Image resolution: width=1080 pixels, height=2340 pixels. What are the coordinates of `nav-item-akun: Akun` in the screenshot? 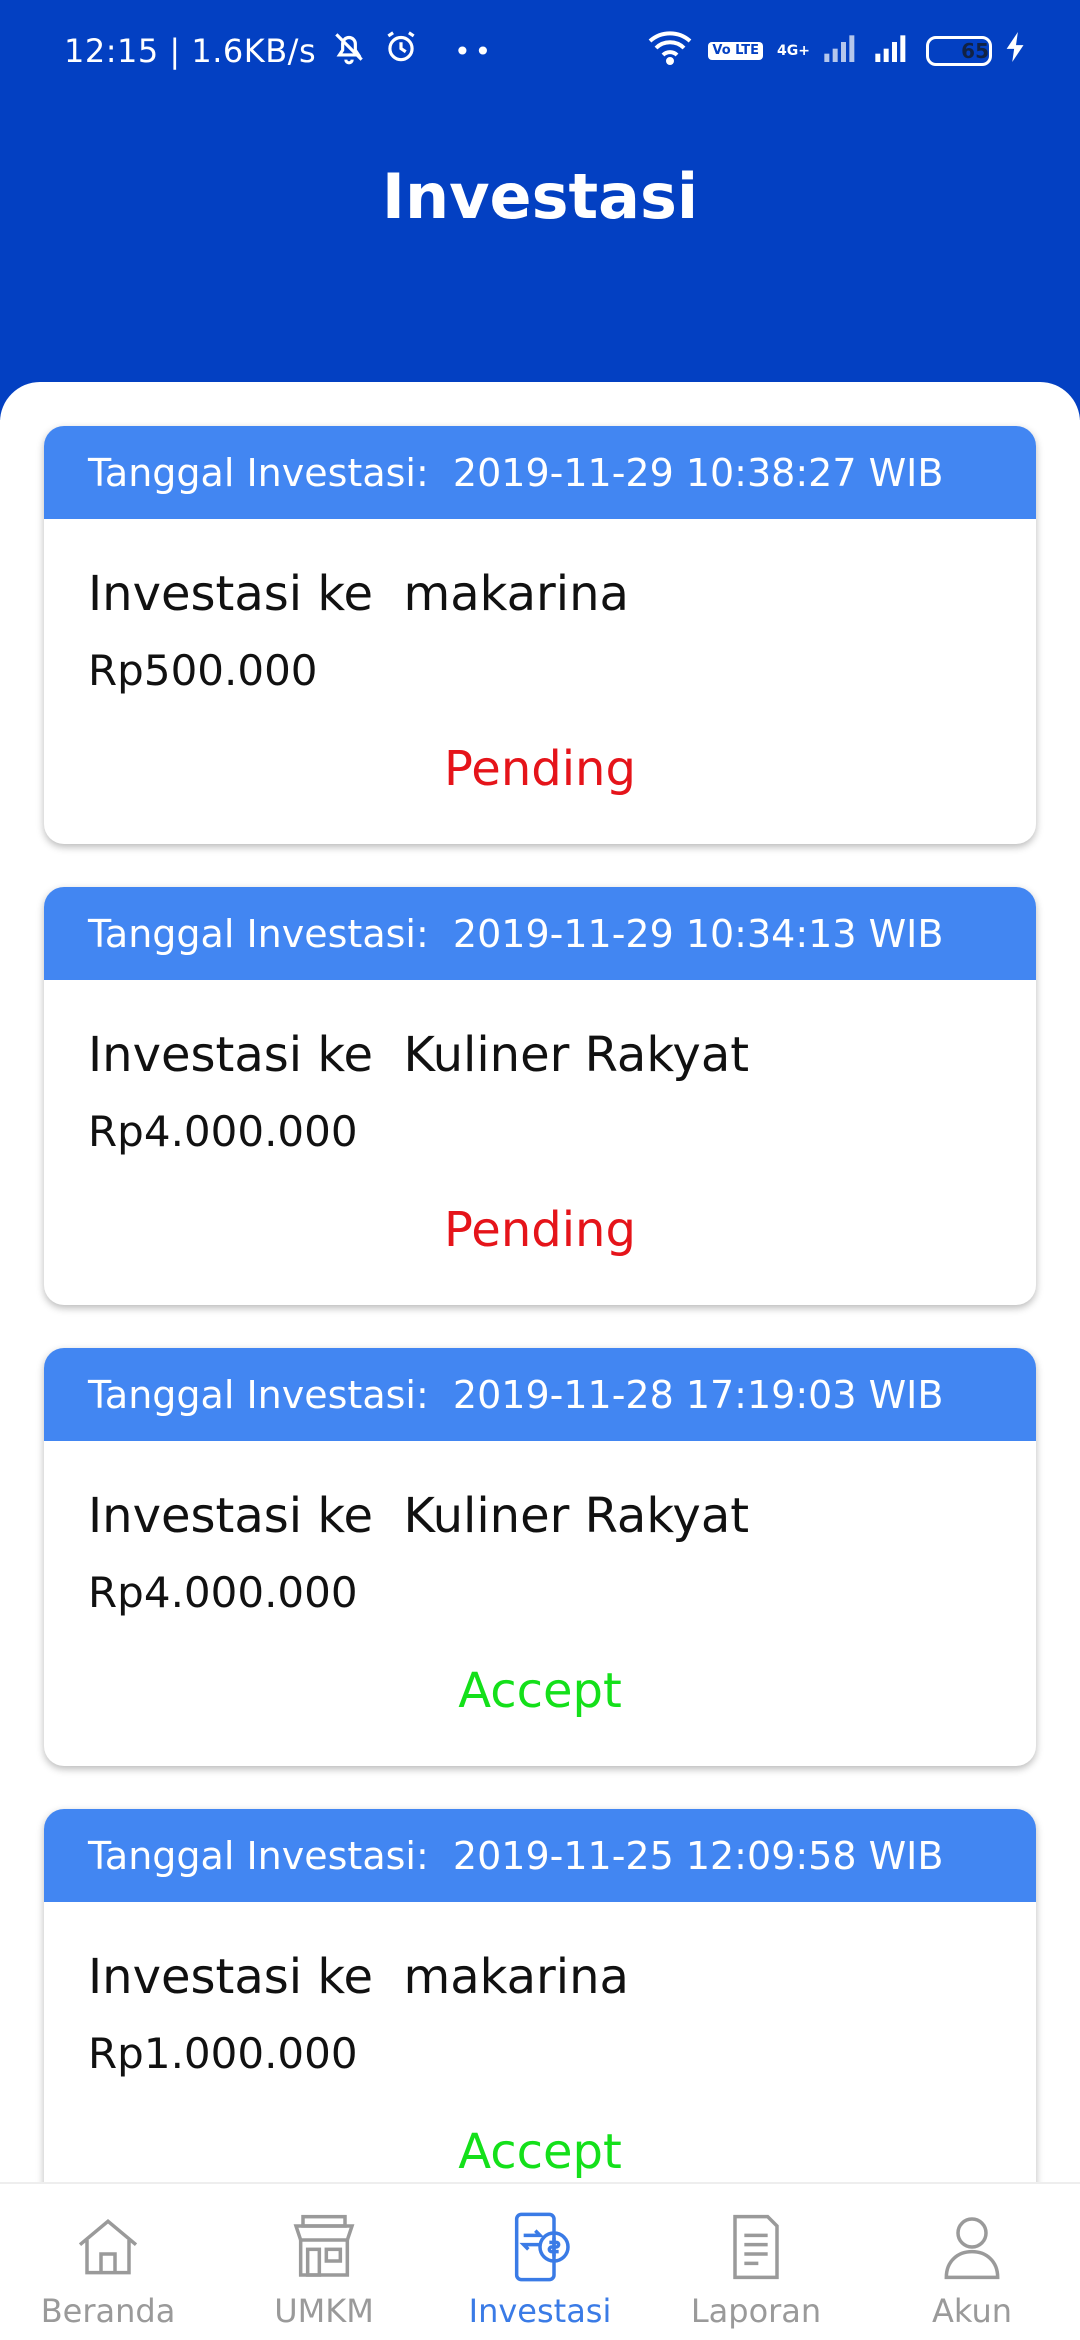 It's located at (972, 2262).